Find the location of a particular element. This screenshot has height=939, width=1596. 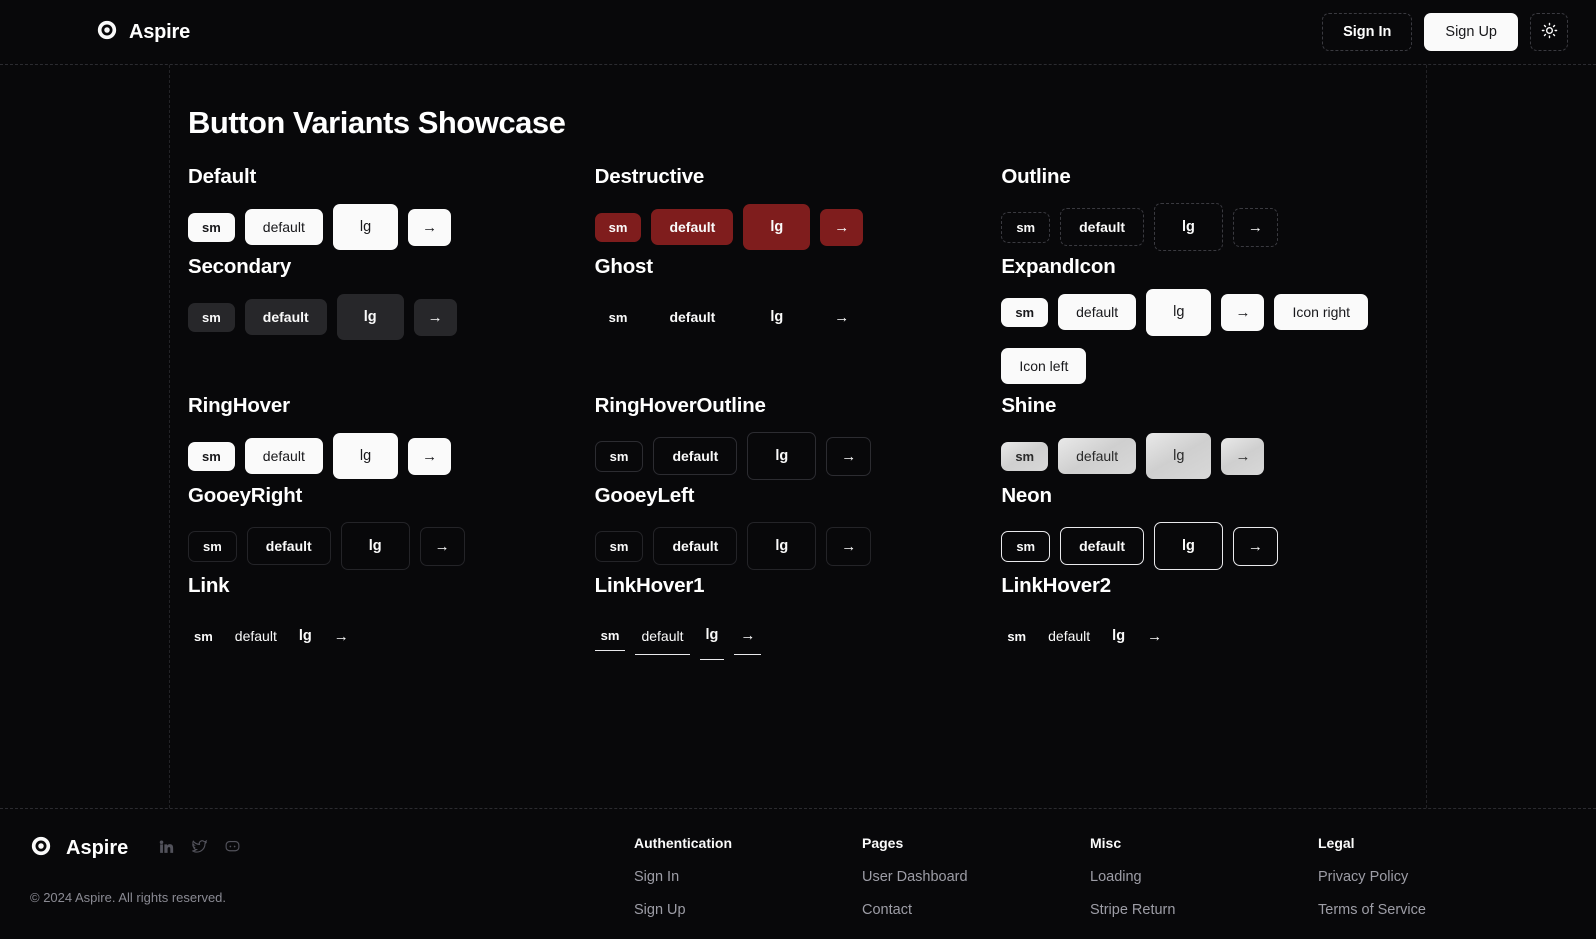

footer-link-contact: Contact is located at coordinates (976, 910).